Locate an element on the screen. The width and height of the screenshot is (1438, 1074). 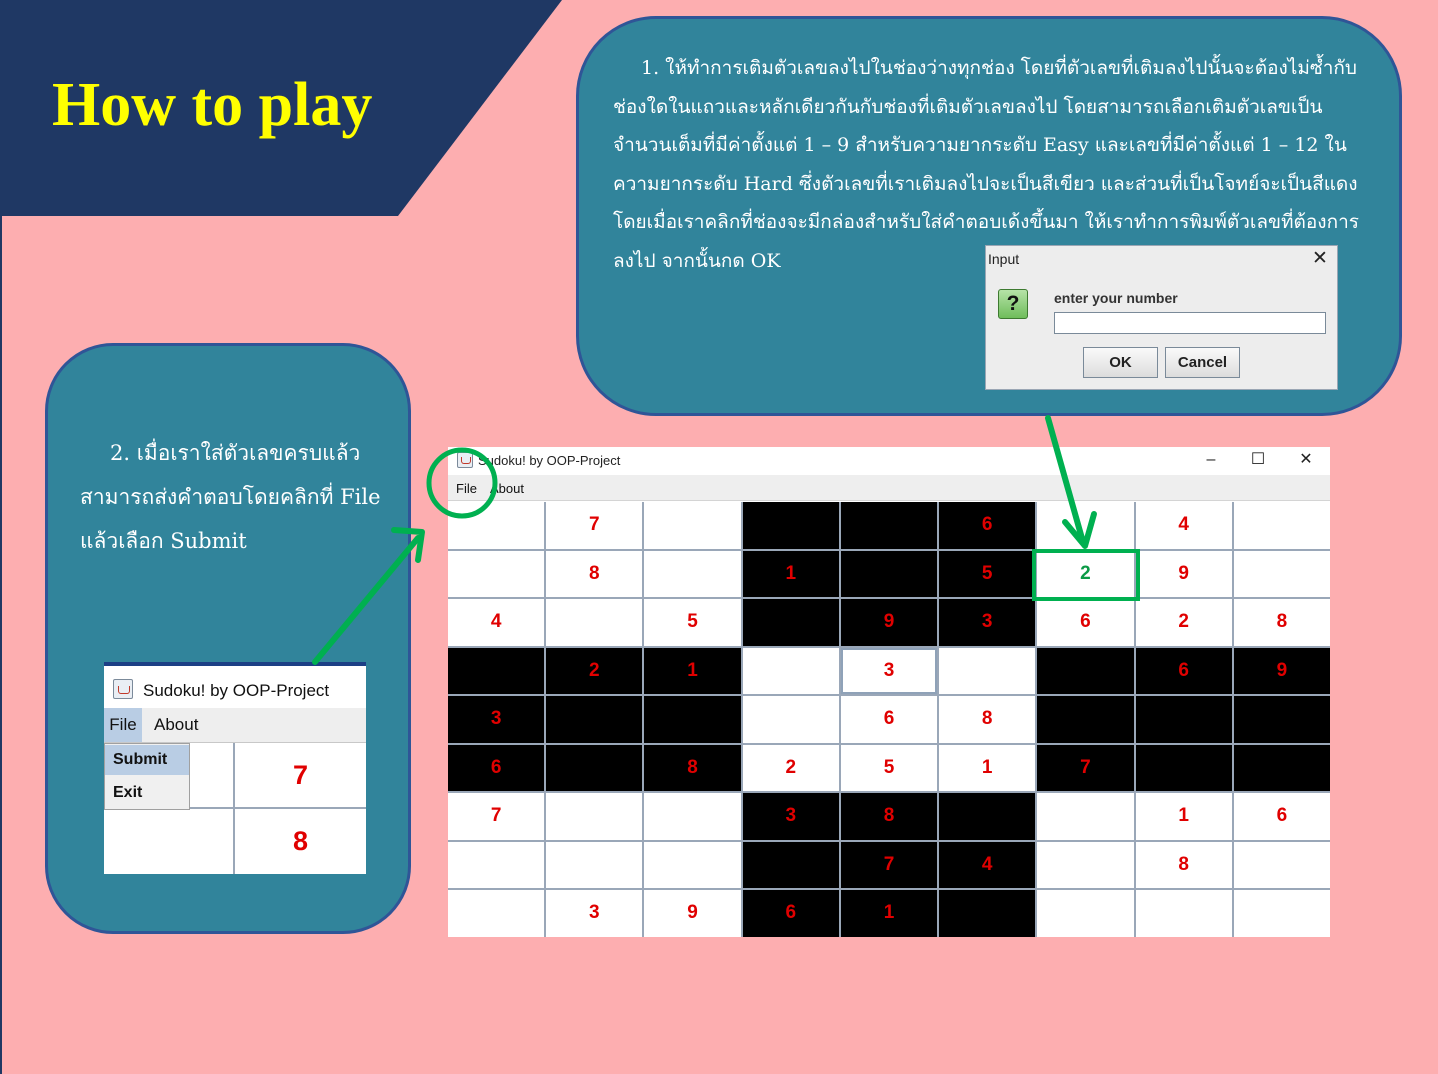
window-titlebar: Sudoku! by OOP-Project – ☐ ✕ is located at coordinates (889, 461).